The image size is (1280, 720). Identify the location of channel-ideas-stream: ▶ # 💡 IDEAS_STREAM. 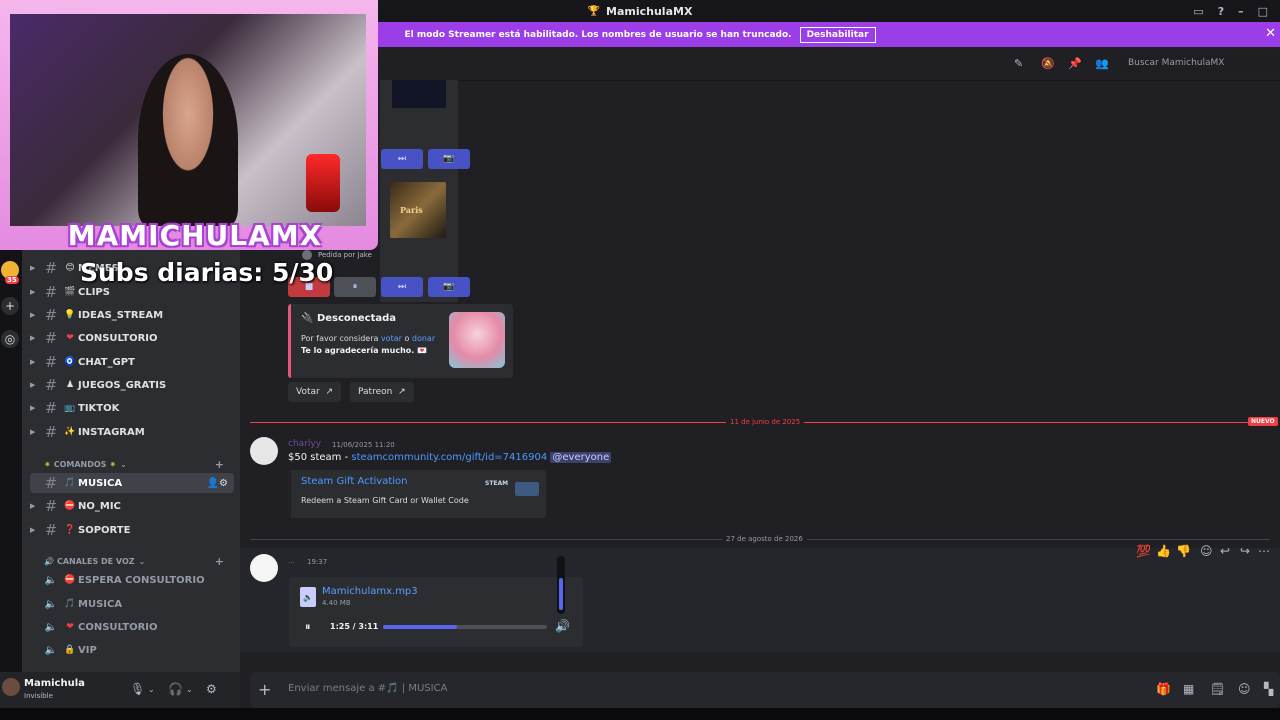
(132, 315).